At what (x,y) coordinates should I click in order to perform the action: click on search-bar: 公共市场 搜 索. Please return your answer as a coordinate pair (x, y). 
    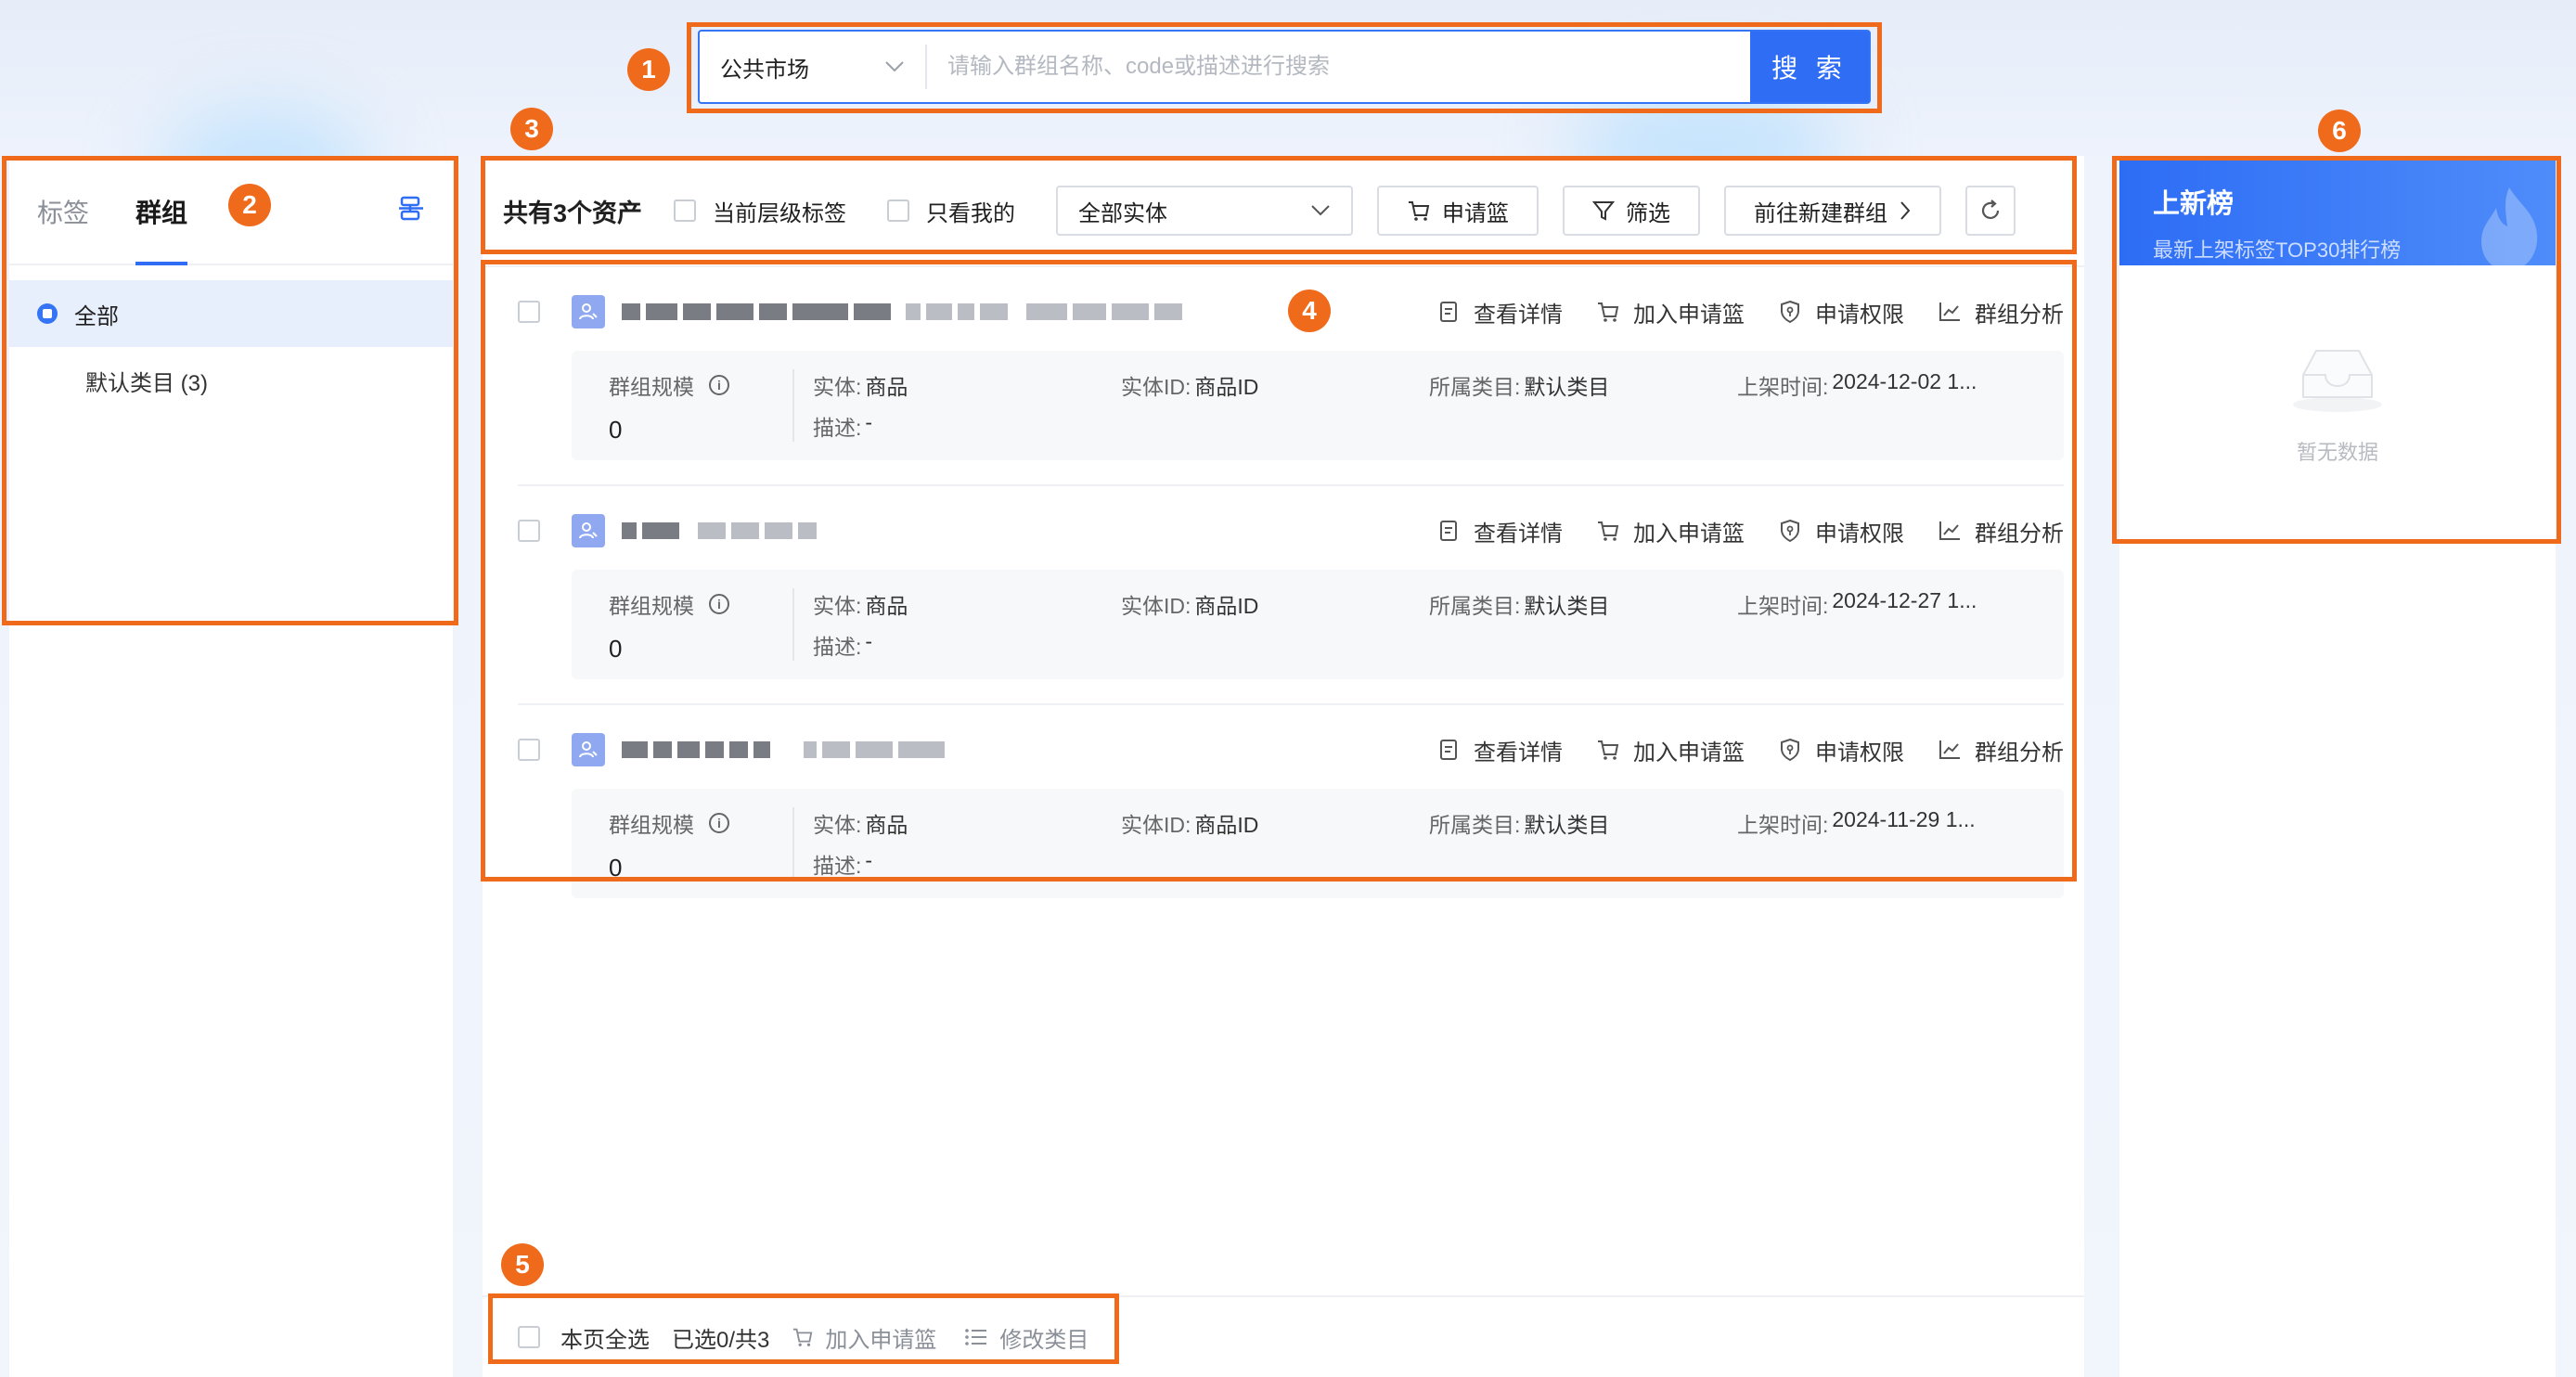
    Looking at the image, I should click on (1284, 67).